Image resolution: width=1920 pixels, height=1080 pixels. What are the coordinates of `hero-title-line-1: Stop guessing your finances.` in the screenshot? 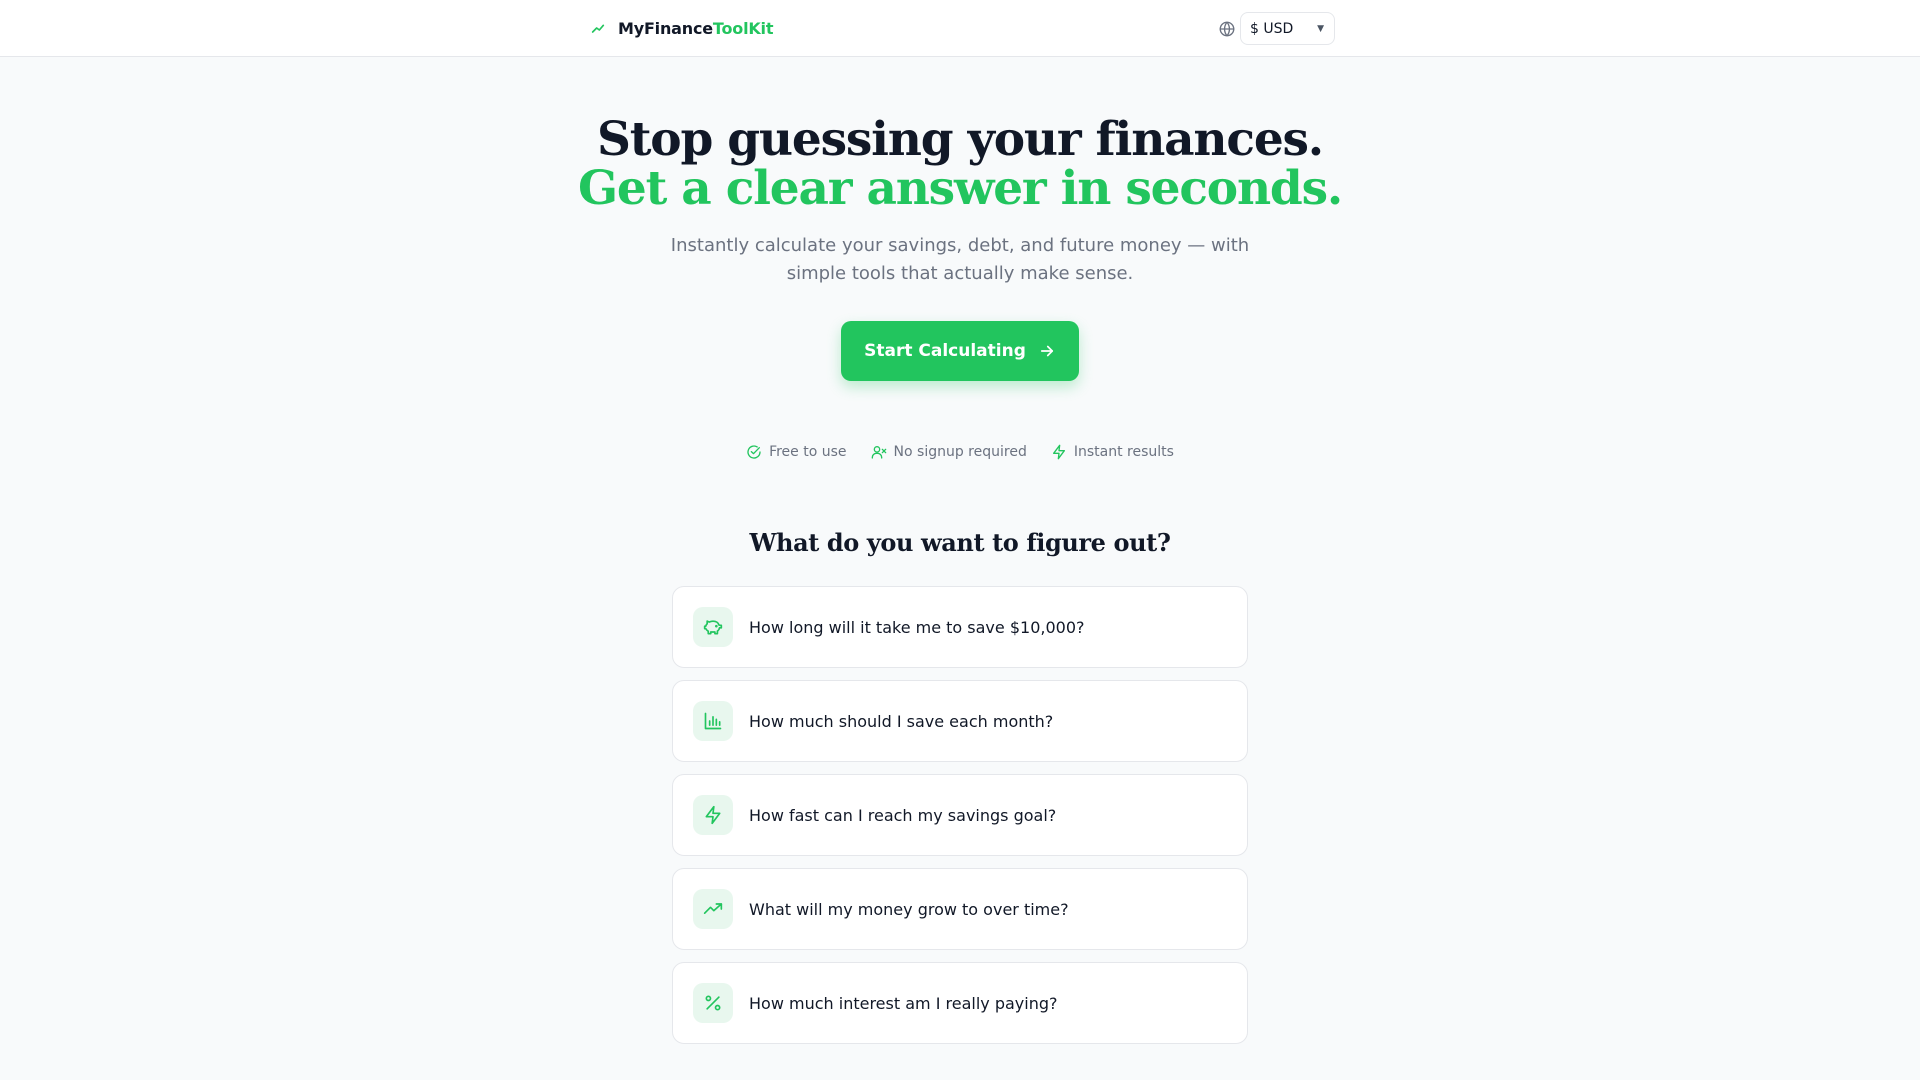 It's located at (960, 139).